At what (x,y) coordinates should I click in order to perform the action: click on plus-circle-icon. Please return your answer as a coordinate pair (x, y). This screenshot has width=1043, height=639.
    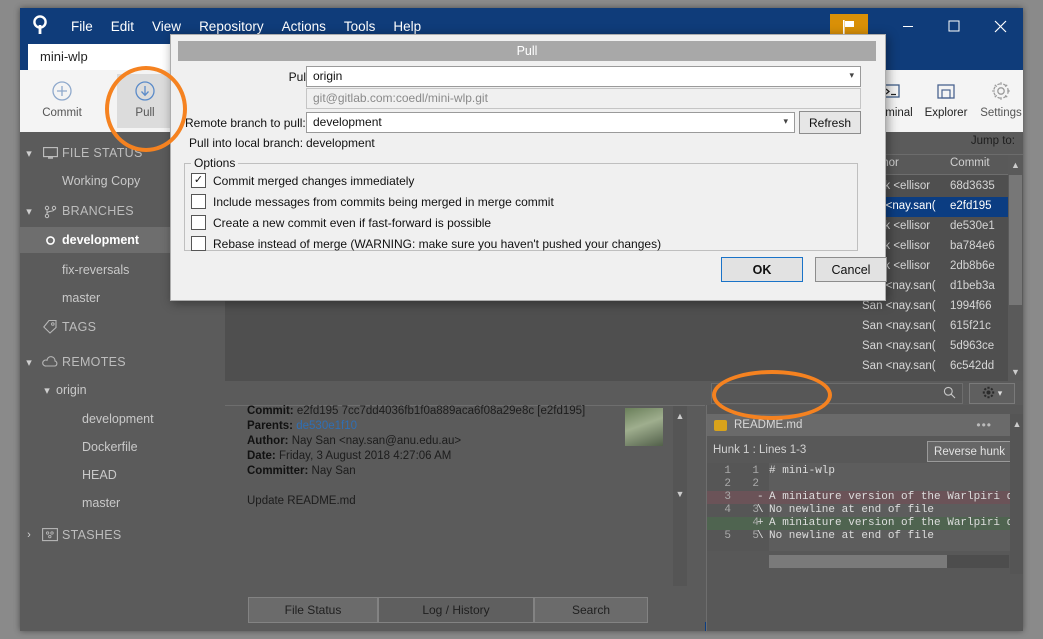
    Looking at the image, I should click on (62, 91).